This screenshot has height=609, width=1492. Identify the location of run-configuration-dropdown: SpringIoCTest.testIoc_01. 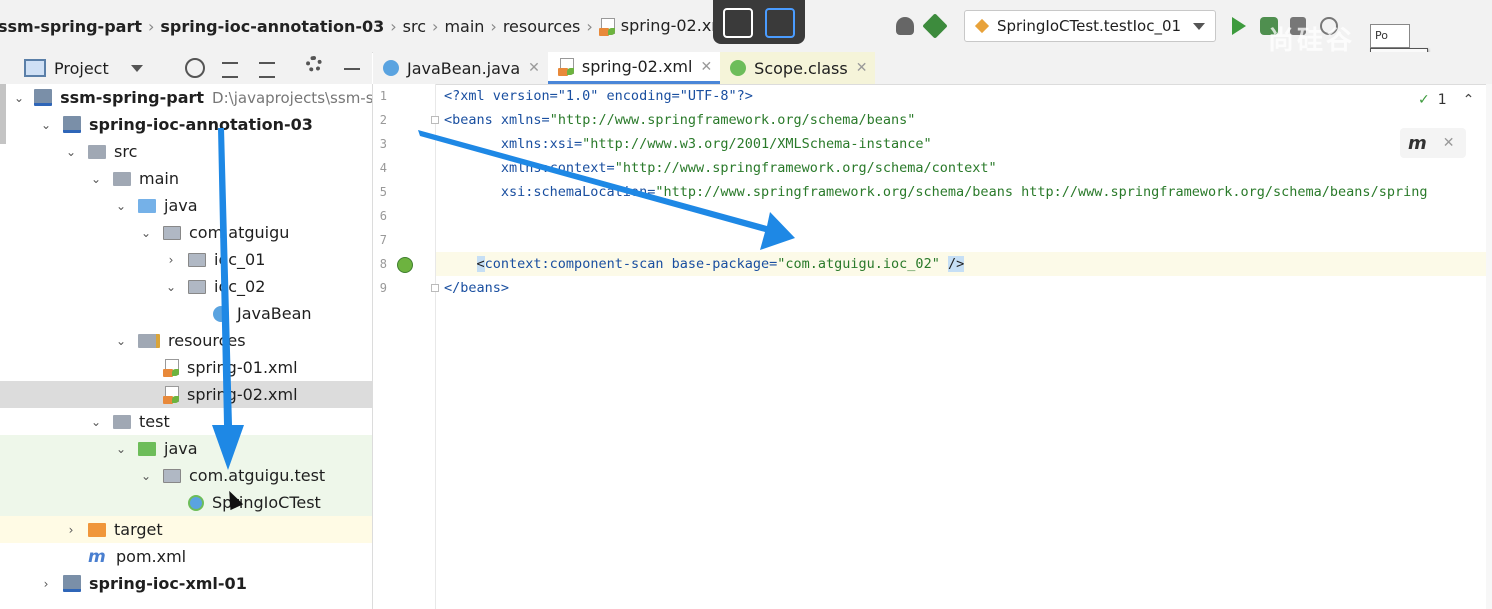
(1090, 26).